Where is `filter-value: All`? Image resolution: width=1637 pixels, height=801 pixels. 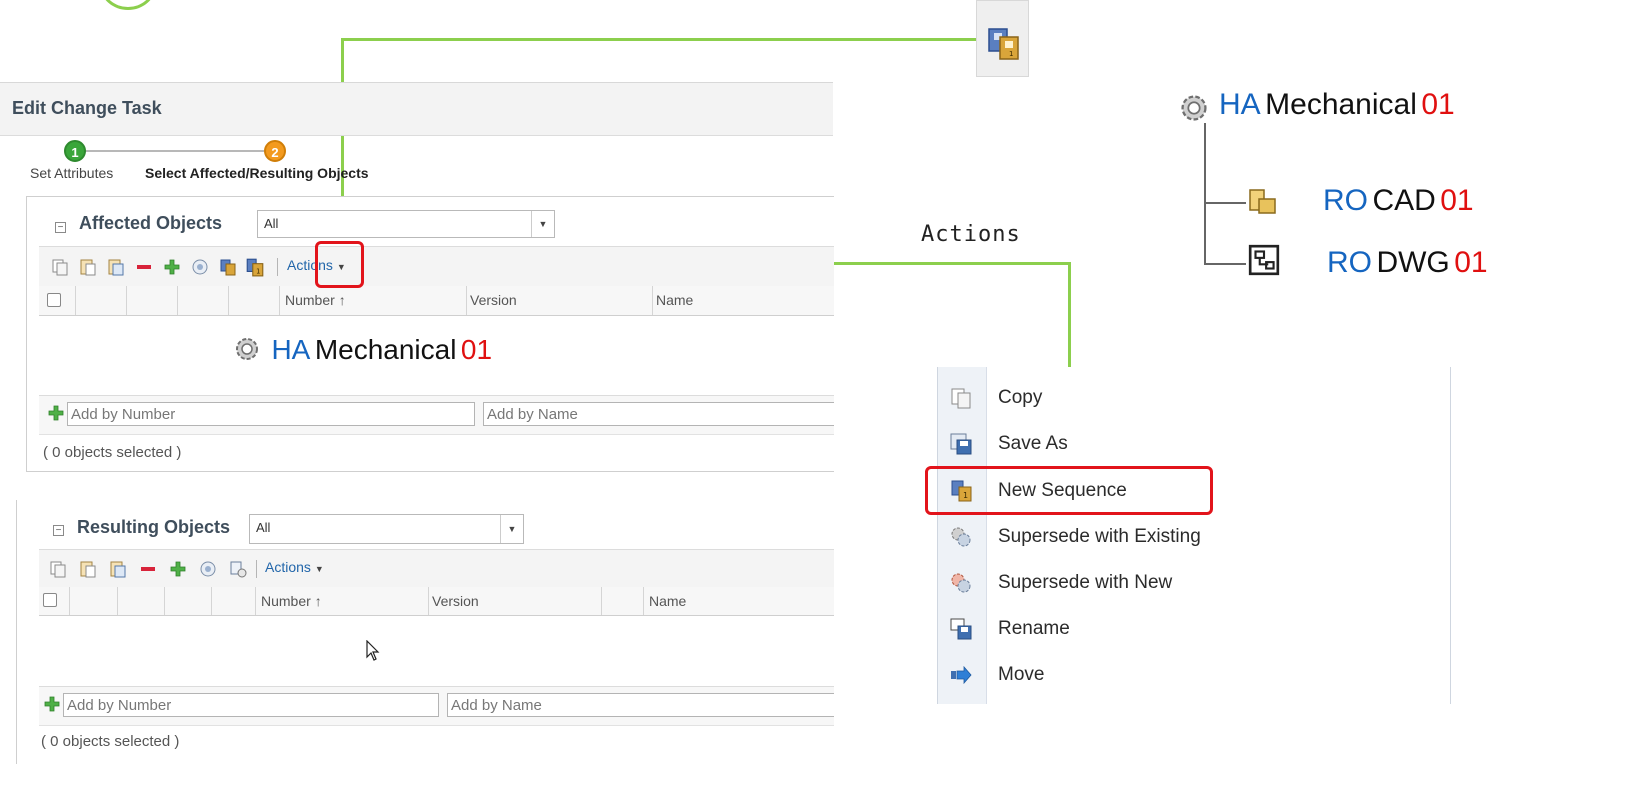 filter-value: All is located at coordinates (271, 223).